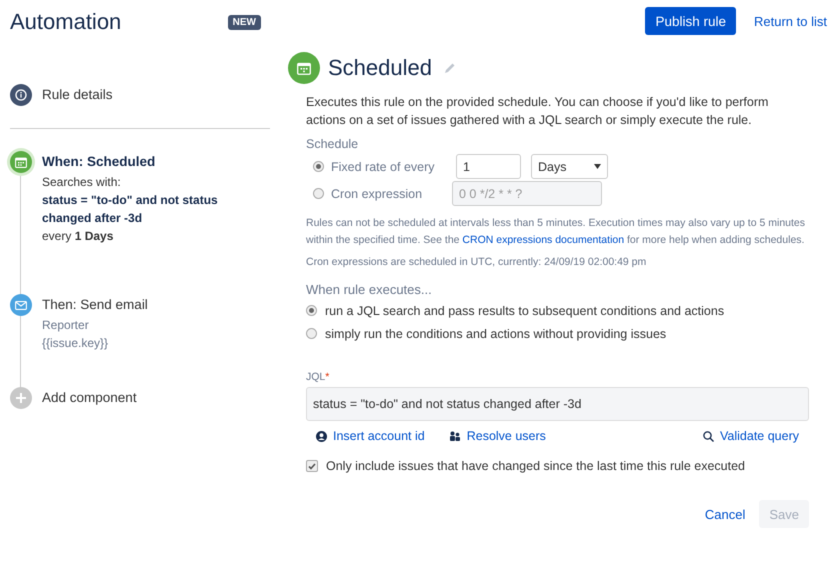  Describe the element at coordinates (316, 377) in the screenshot. I see `jql-label: JQL` at that location.